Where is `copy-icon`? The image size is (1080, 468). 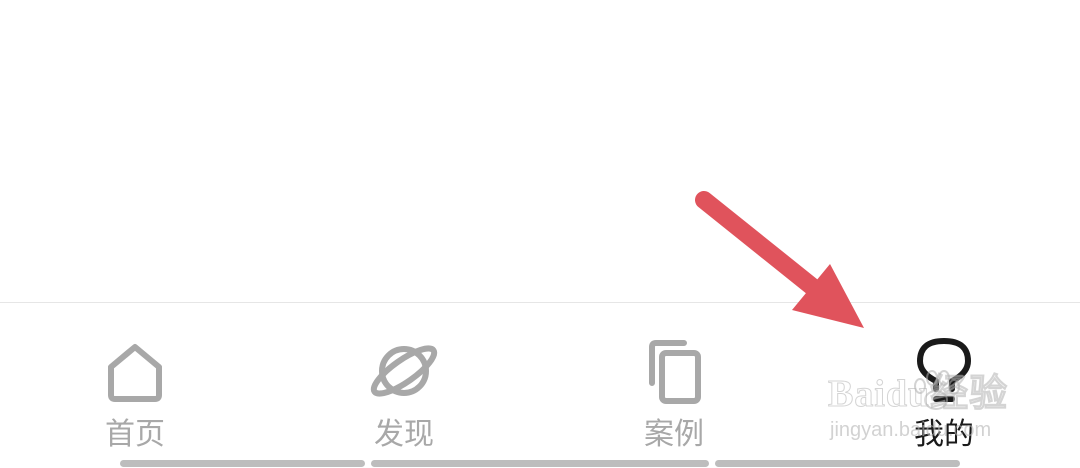
copy-icon is located at coordinates (674, 371).